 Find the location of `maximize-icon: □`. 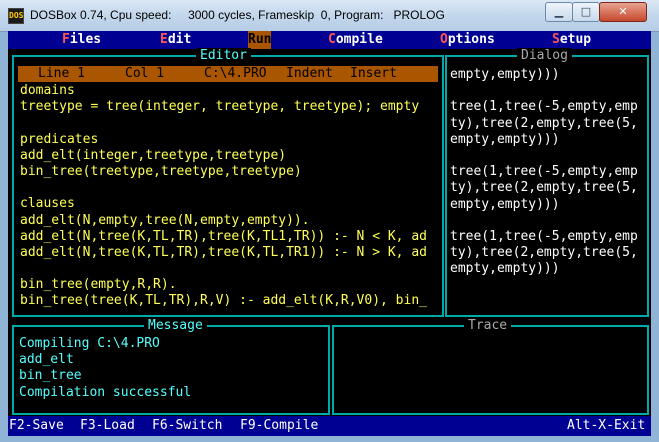

maximize-icon: □ is located at coordinates (586, 11).